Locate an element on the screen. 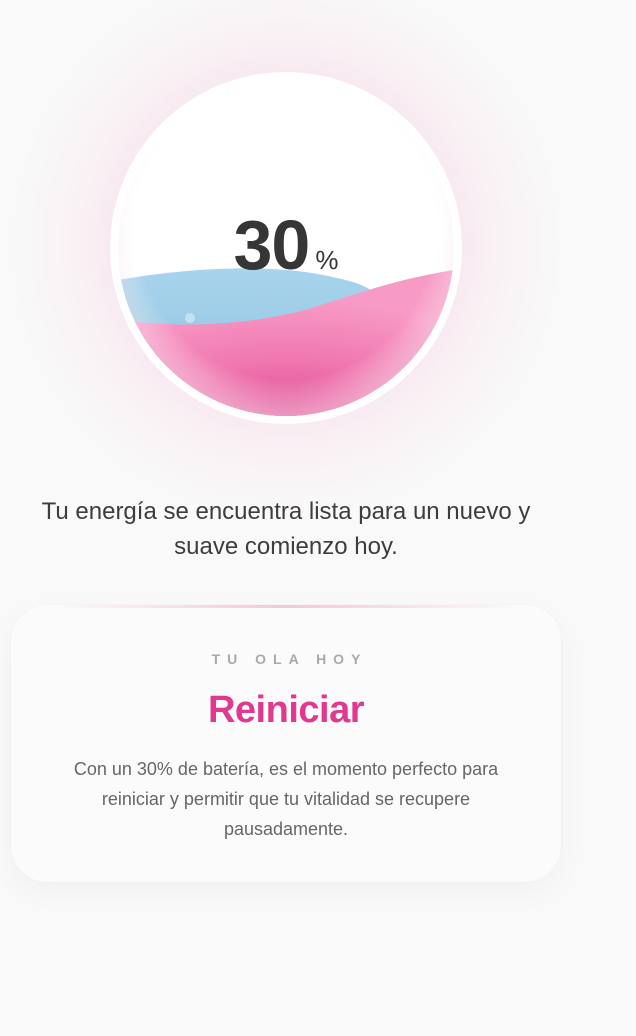 The image size is (636, 1036). energy-value: 30 is located at coordinates (272, 245).